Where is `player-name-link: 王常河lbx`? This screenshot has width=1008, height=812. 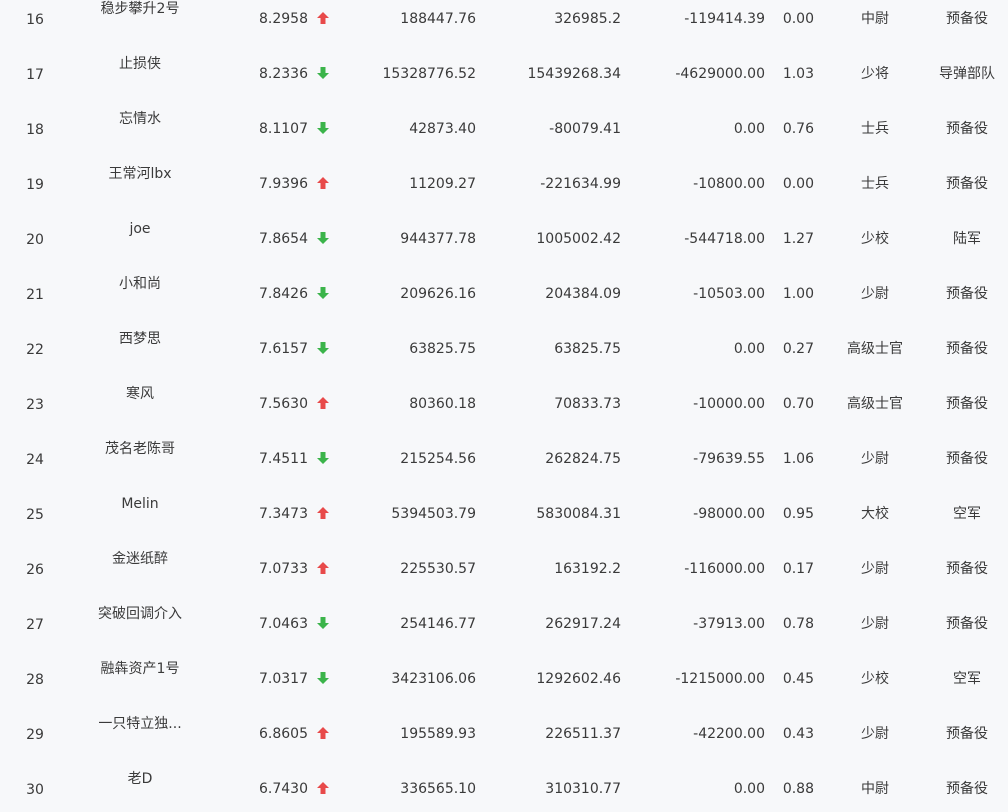 player-name-link: 王常河lbx is located at coordinates (140, 174).